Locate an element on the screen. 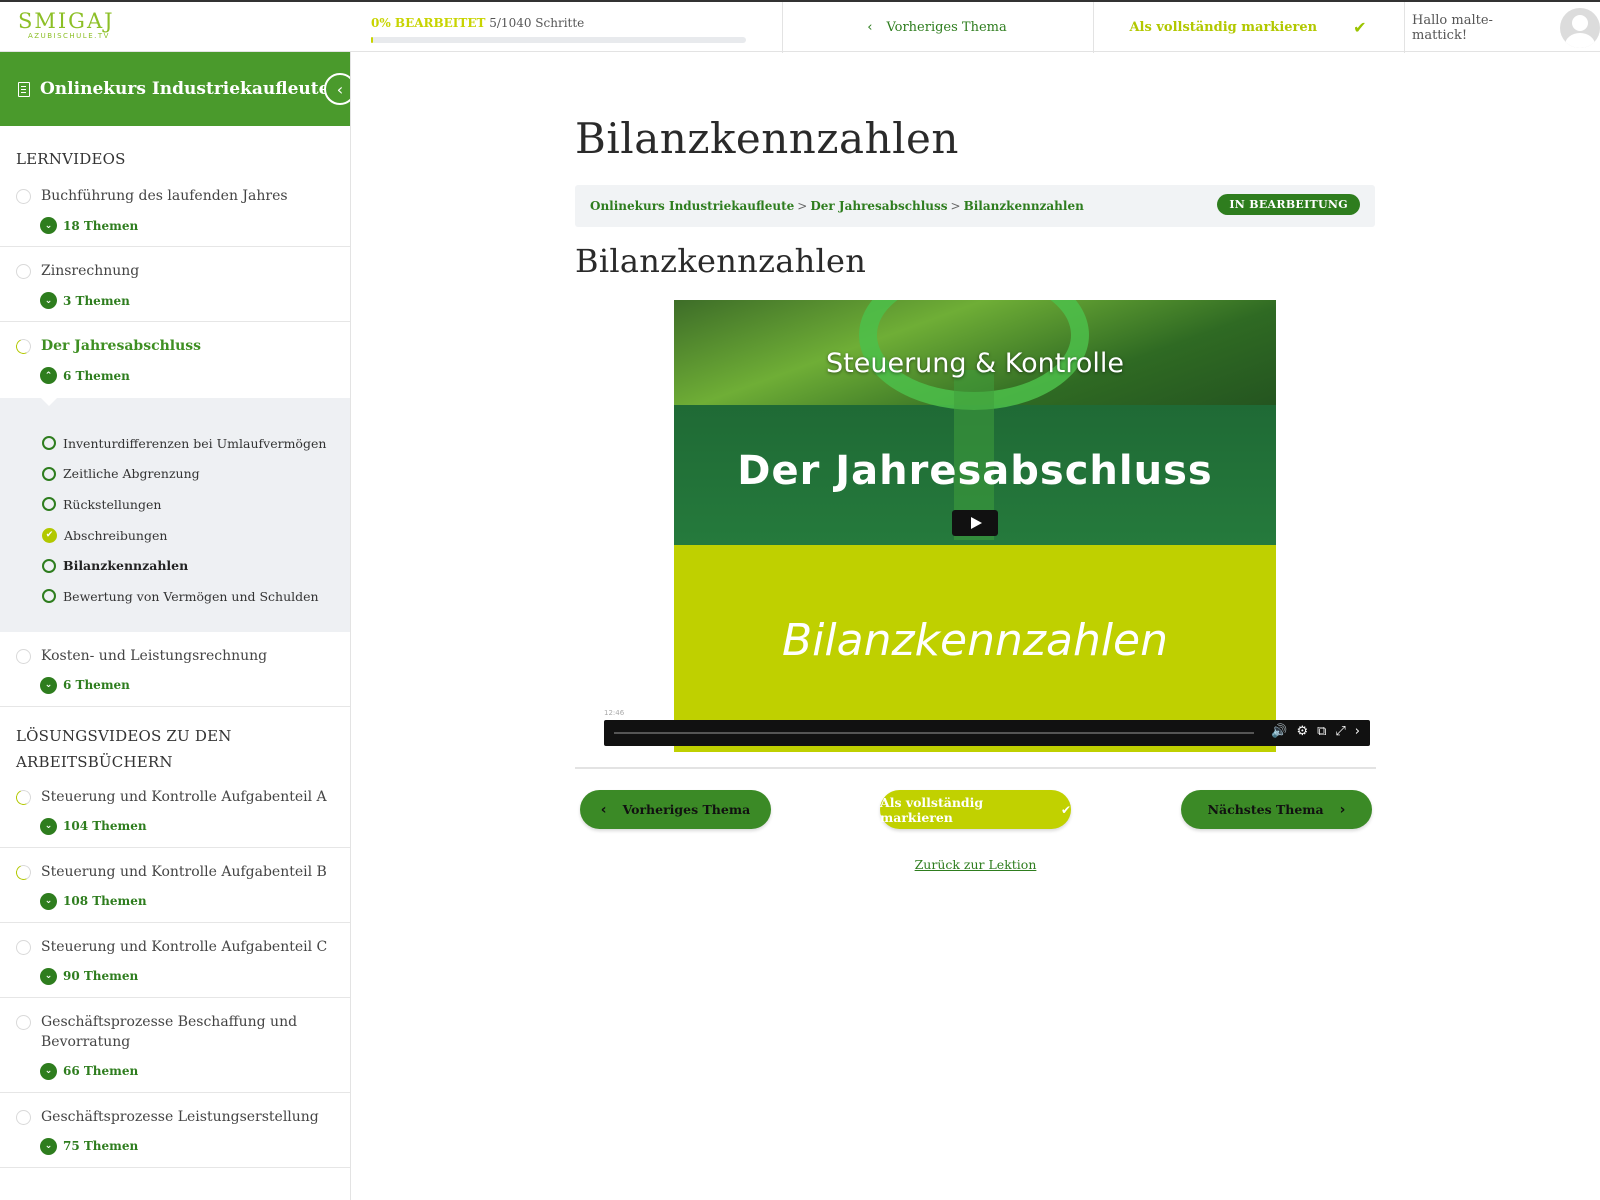  section-heading-lernvideos: LERNVIDEOS is located at coordinates (71, 159).